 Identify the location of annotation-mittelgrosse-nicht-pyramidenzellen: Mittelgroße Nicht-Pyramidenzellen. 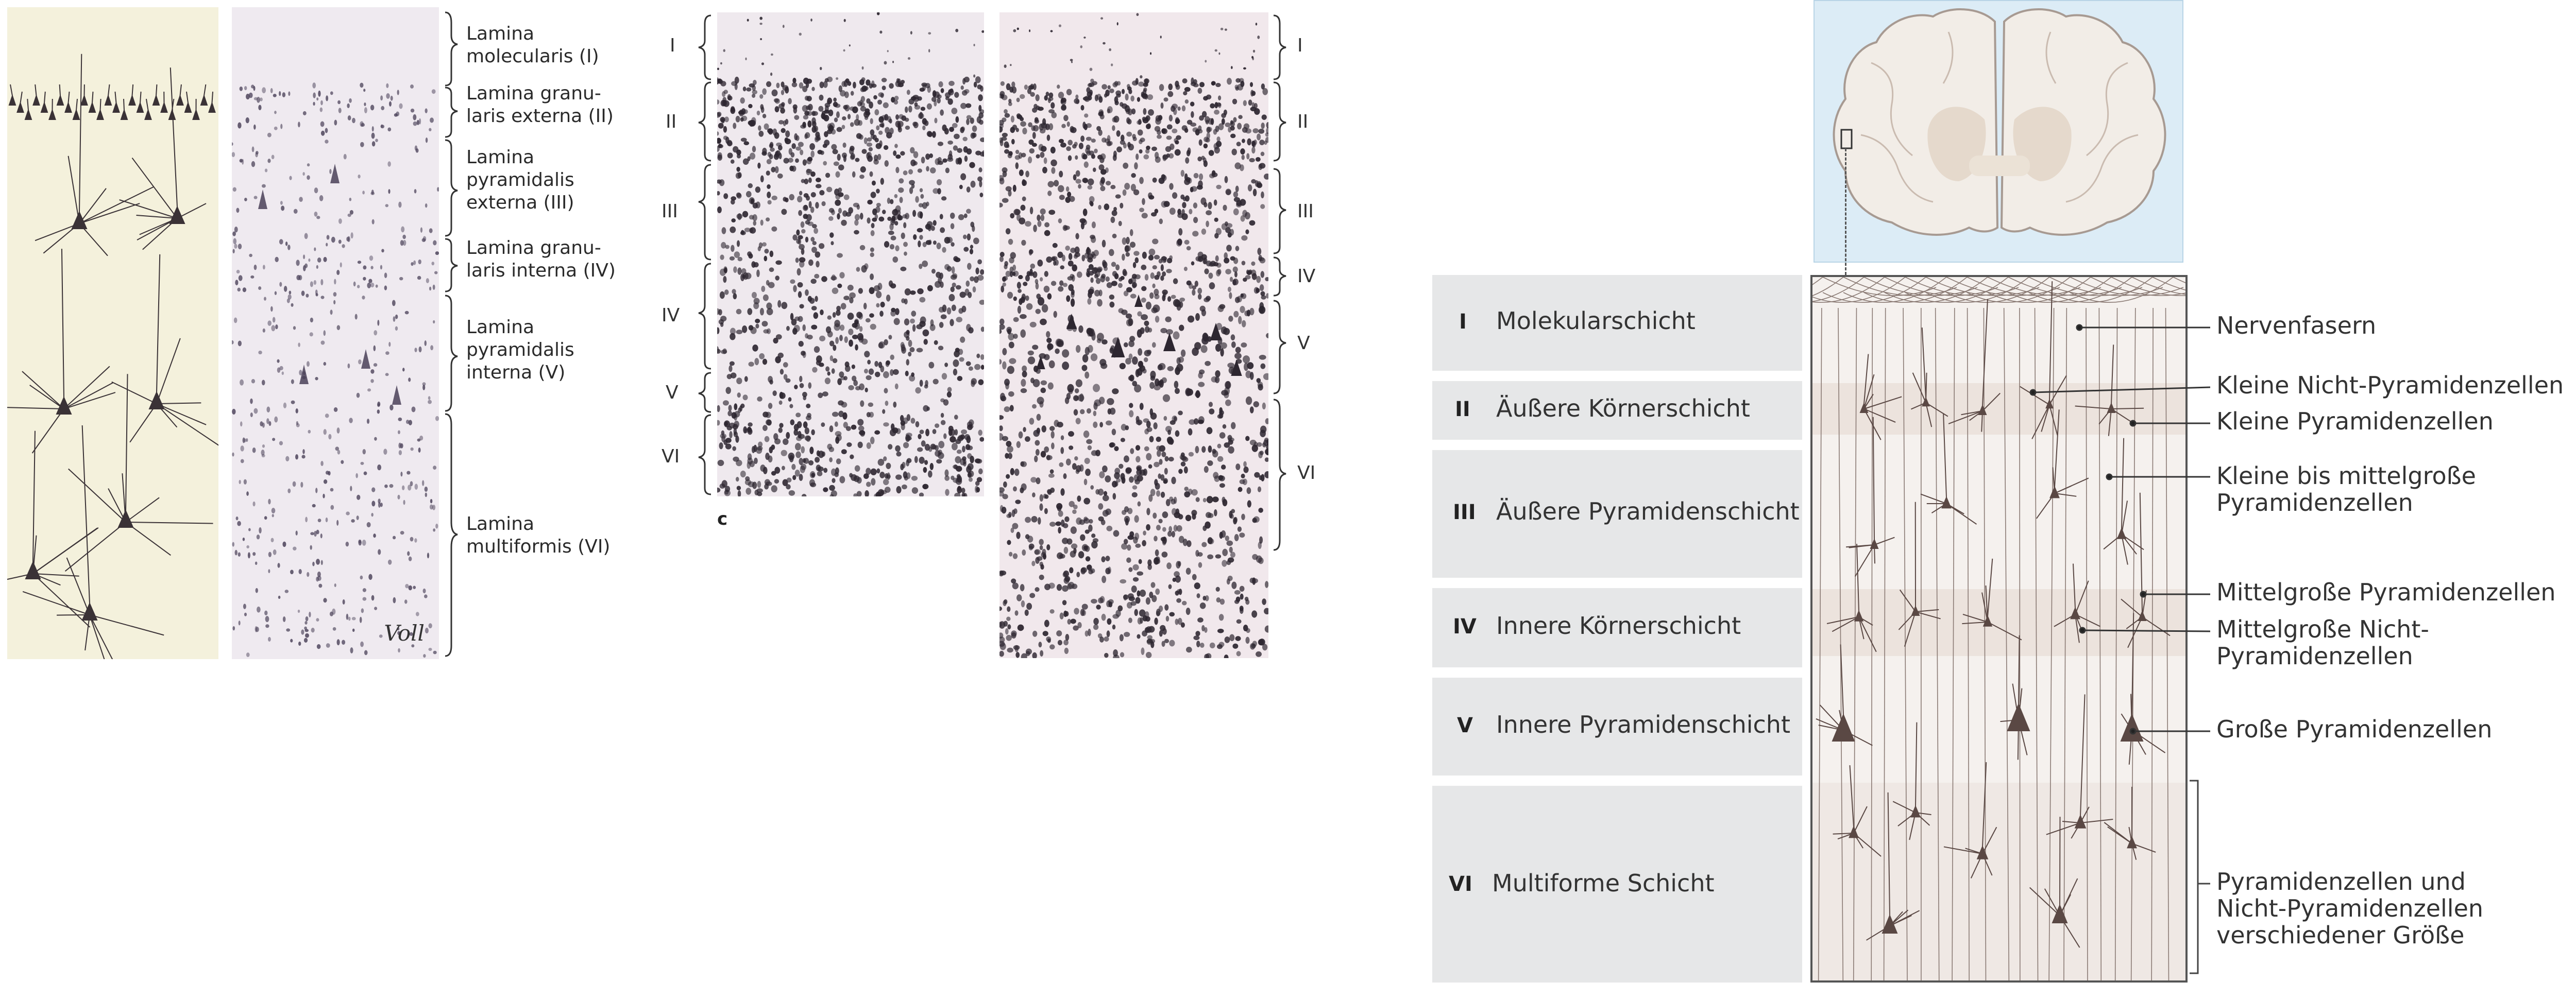
(2323, 642).